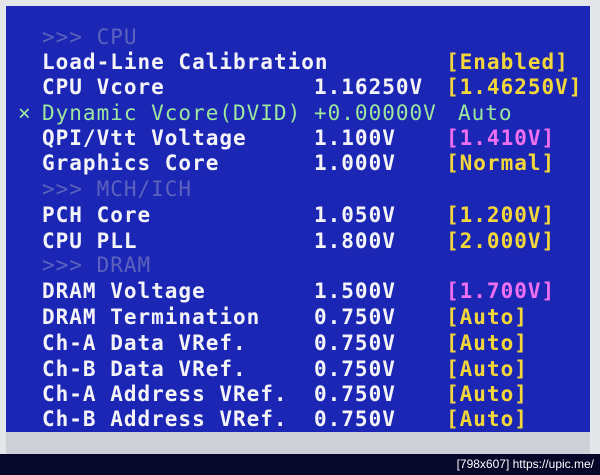 The height and width of the screenshot is (475, 600). I want to click on setting-row-cpu-vcore: CPU Vcore 1.16250V [1.46250V], so click(298, 87).